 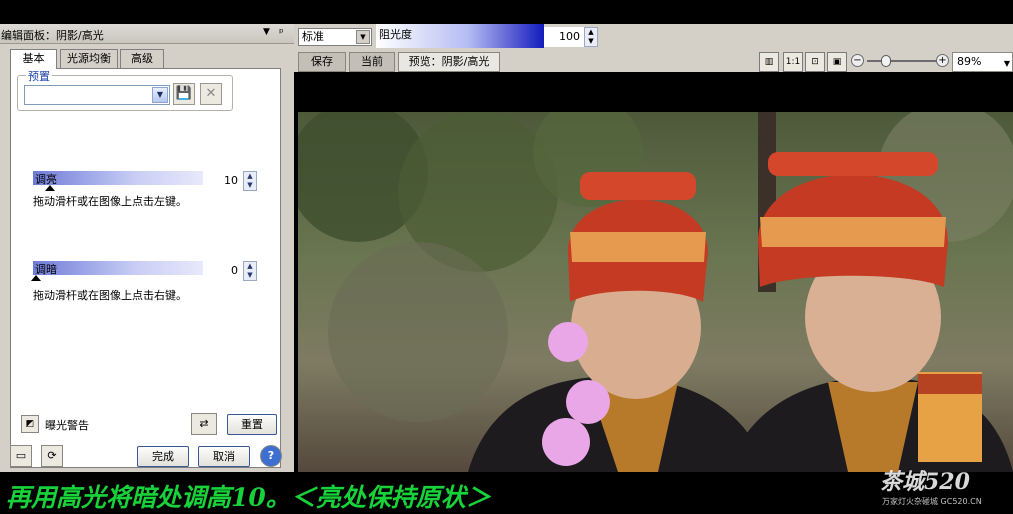 I want to click on zoom-out-button: −, so click(x=857, y=60).